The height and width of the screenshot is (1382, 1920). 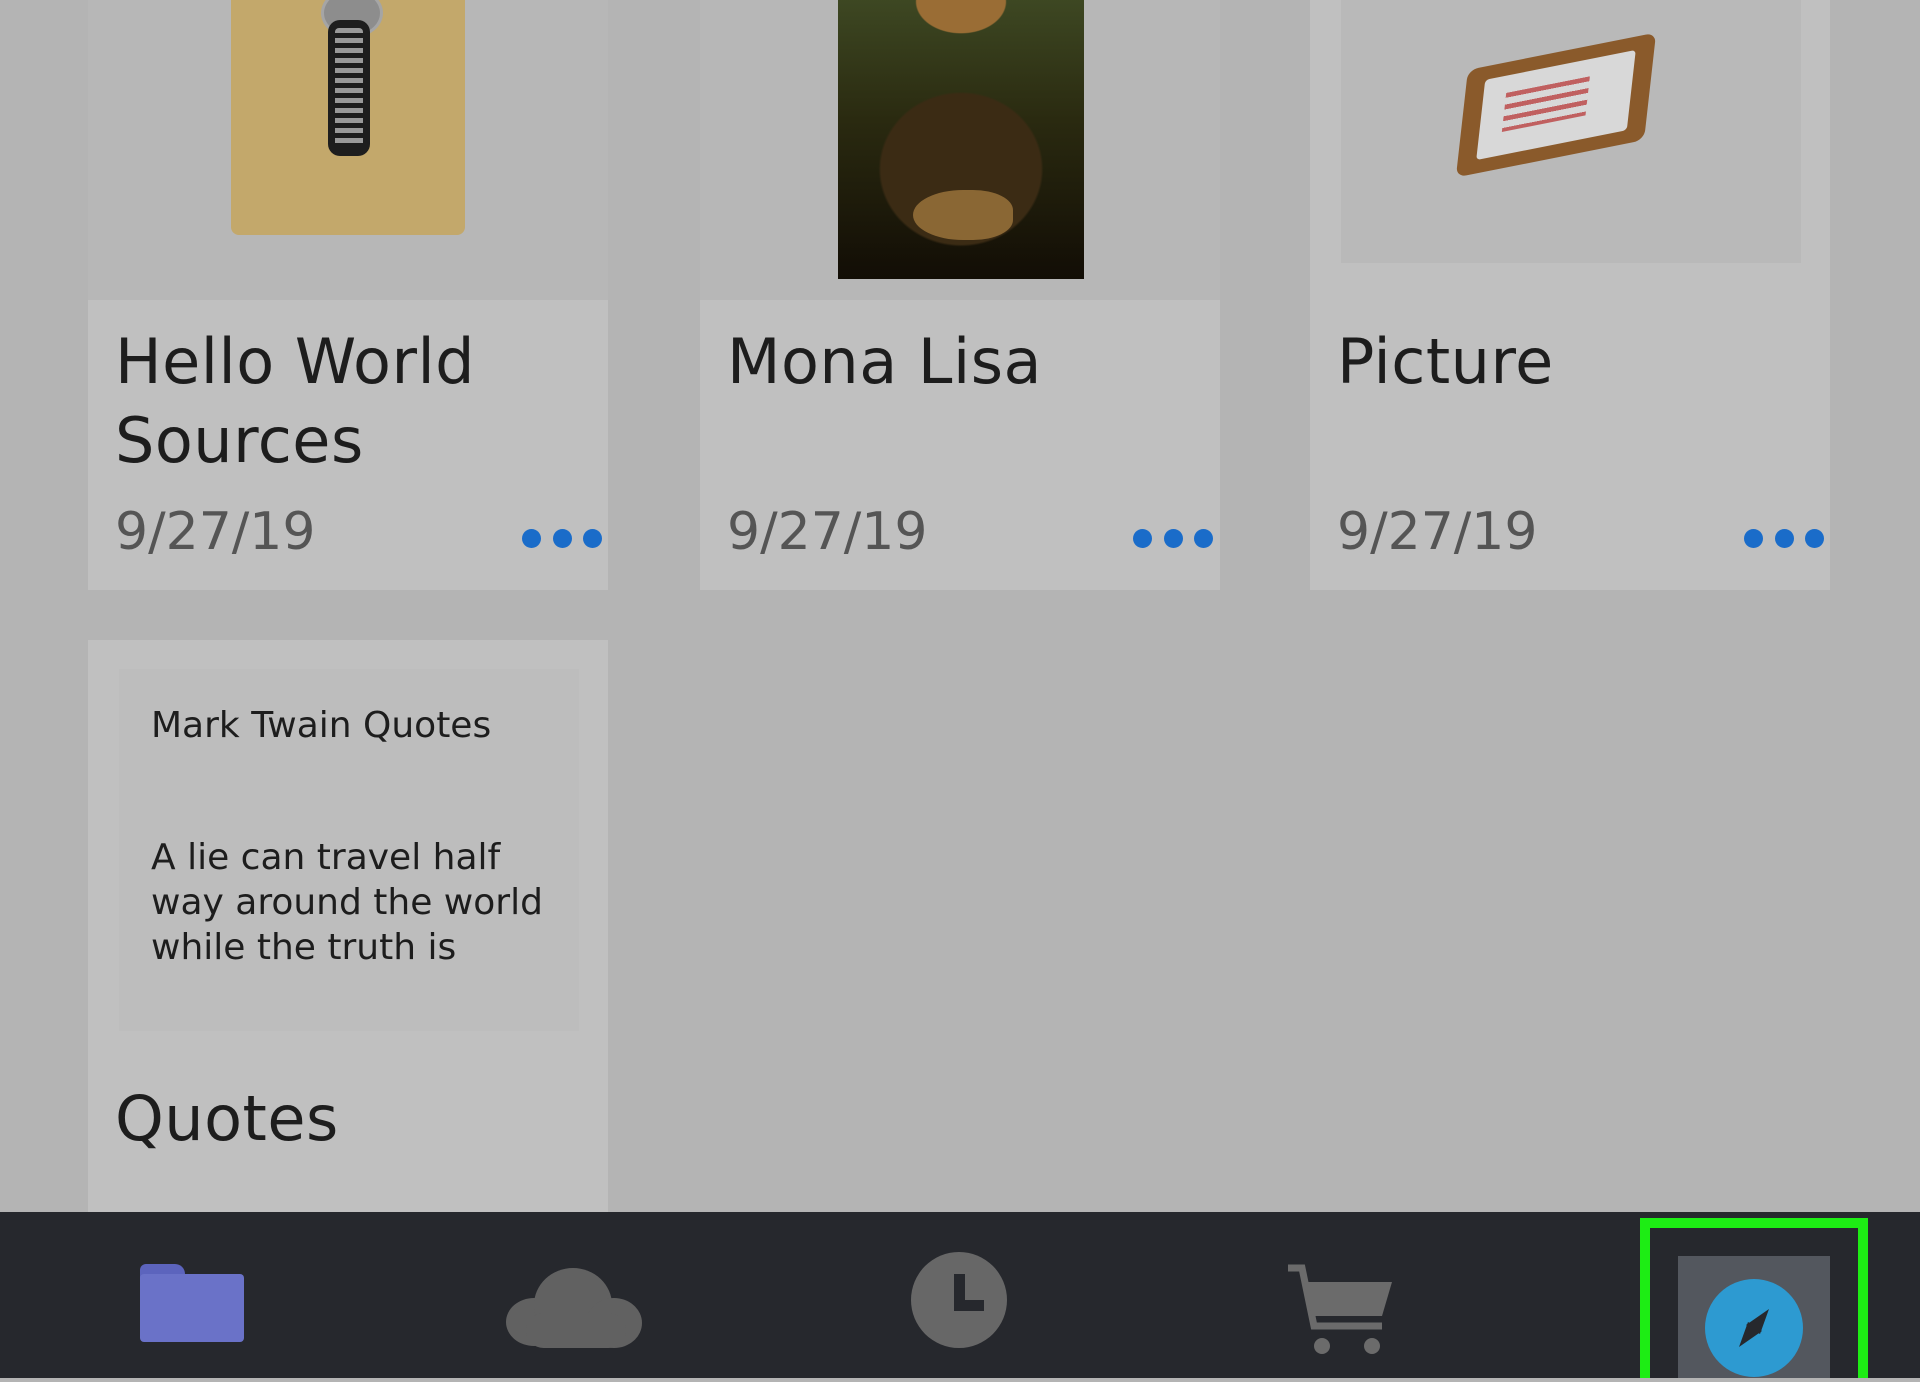 I want to click on mona-lisa-painting, so click(x=961, y=139).